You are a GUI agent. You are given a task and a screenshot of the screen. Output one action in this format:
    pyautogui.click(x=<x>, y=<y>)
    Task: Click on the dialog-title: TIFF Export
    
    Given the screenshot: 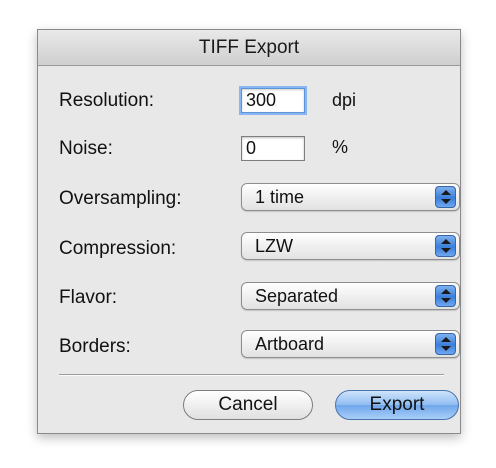 What is the action you would take?
    pyautogui.click(x=249, y=48)
    